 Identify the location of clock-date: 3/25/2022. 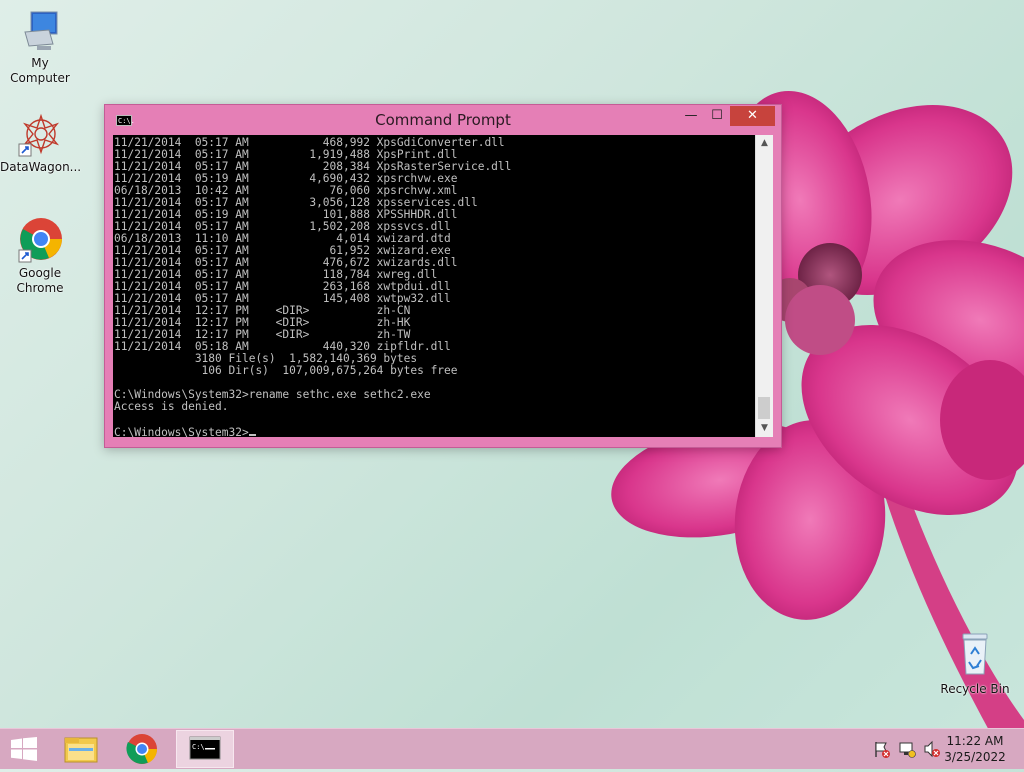
(975, 757).